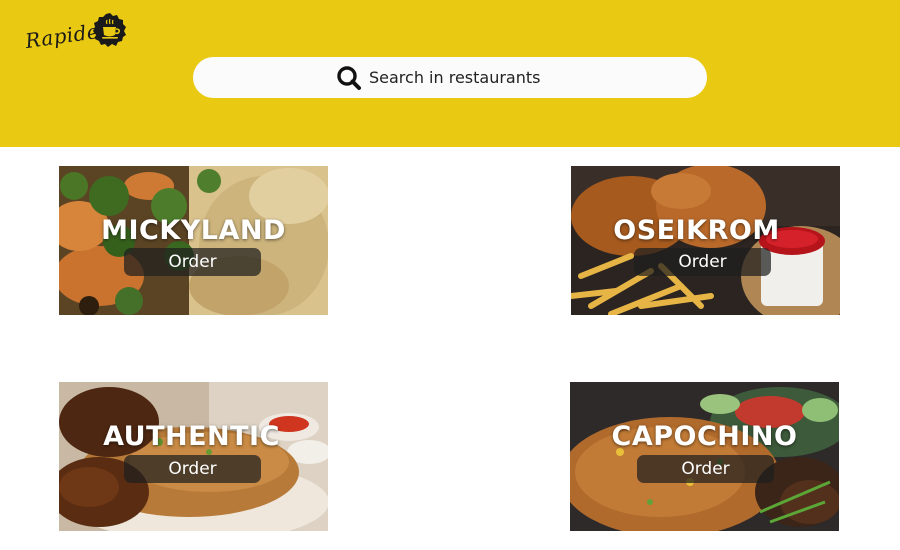  What do you see at coordinates (349, 78) in the screenshot?
I see `search-icon` at bounding box center [349, 78].